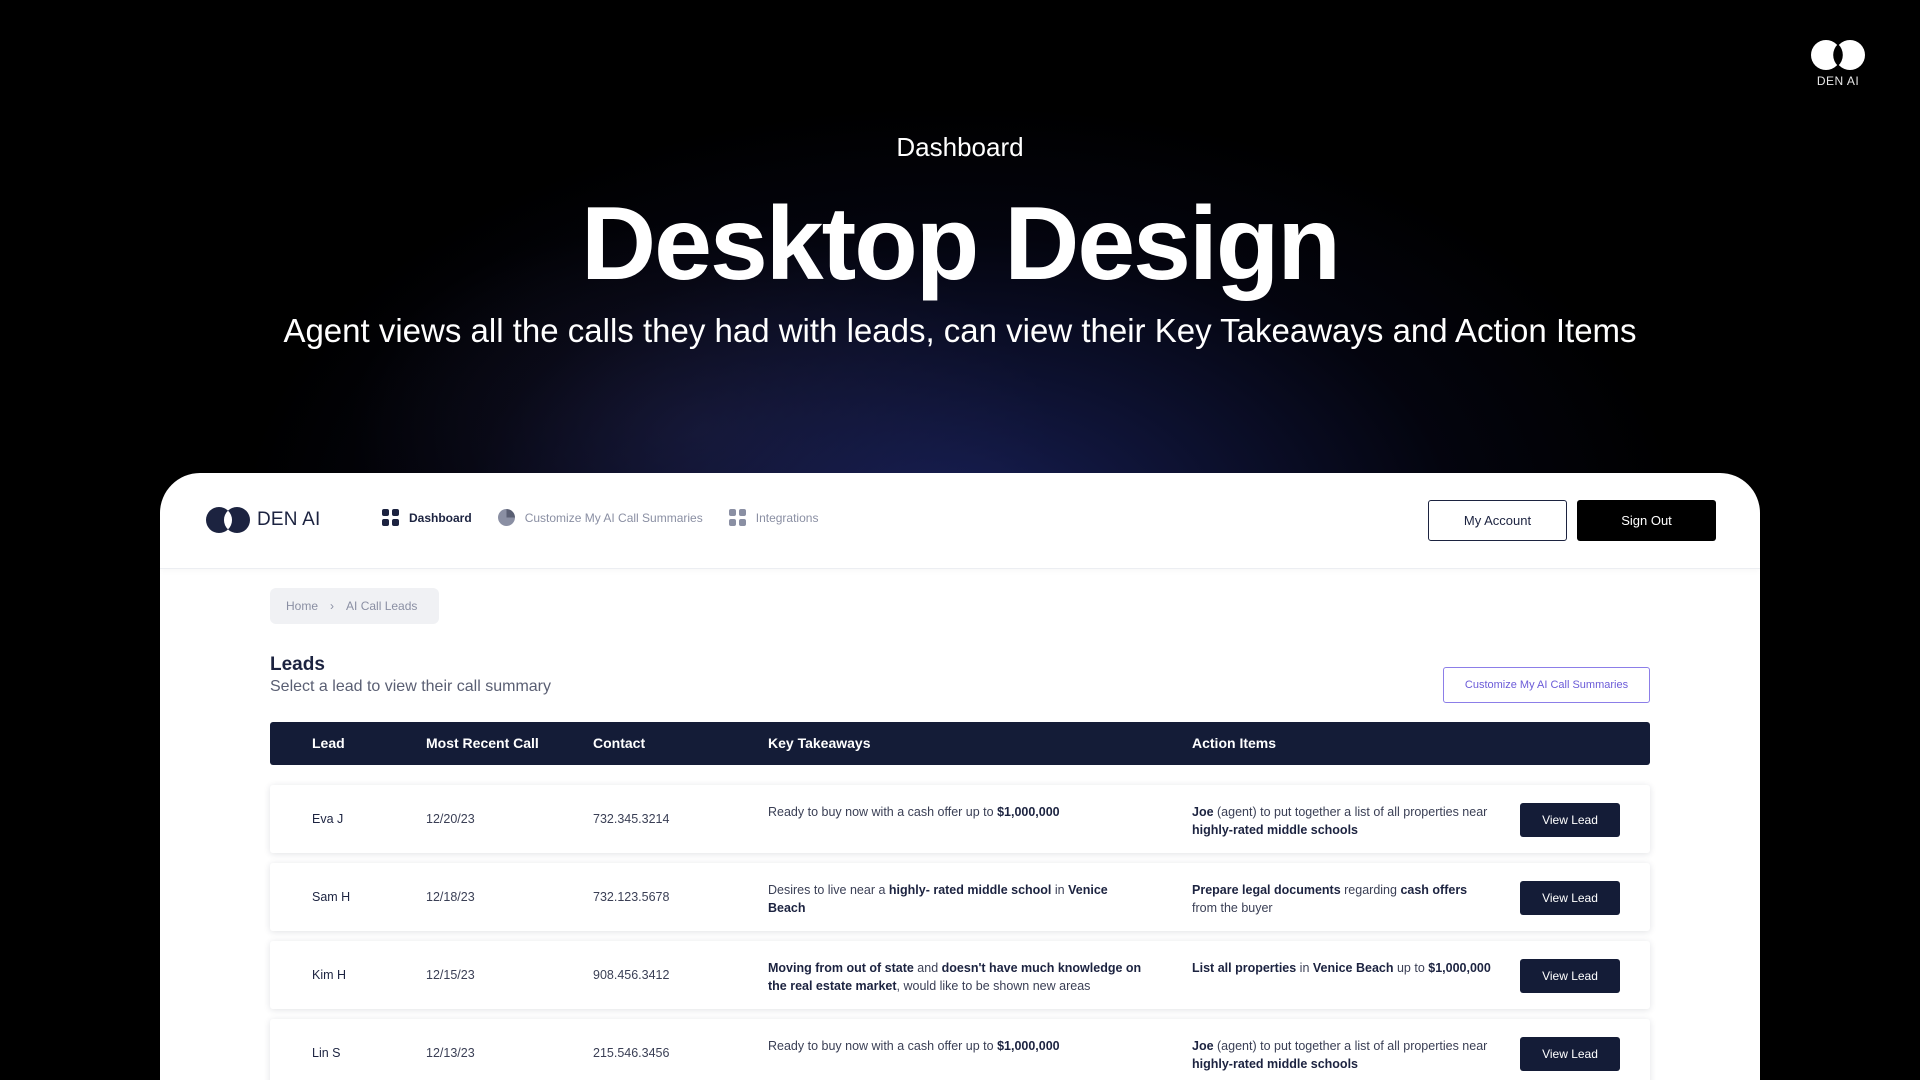 This screenshot has height=1080, width=1920. Describe the element at coordinates (631, 1053) in the screenshot. I see `contact-phone: 215.546.3456` at that location.